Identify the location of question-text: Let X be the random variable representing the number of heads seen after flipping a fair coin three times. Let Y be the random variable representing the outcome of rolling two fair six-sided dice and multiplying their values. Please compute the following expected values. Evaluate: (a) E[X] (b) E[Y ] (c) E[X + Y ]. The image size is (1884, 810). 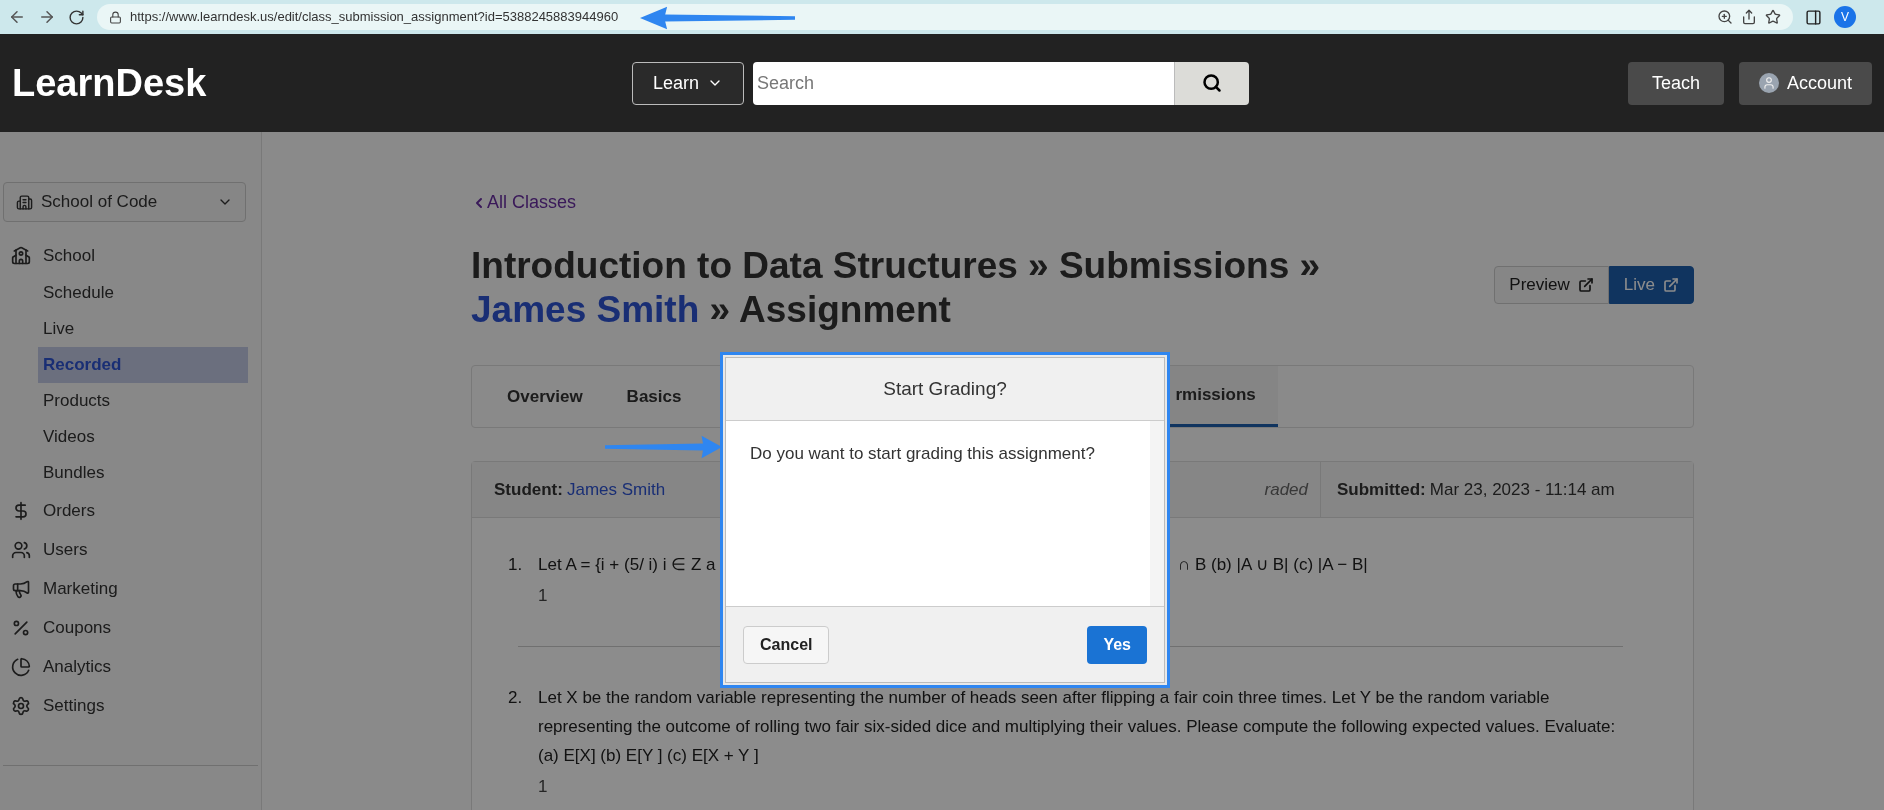
(1077, 726).